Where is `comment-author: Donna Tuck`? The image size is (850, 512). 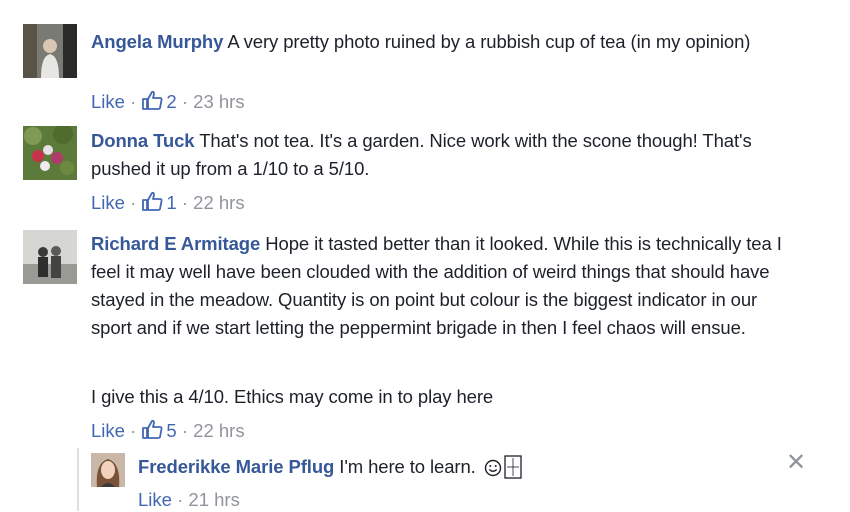
comment-author: Donna Tuck is located at coordinates (143, 140).